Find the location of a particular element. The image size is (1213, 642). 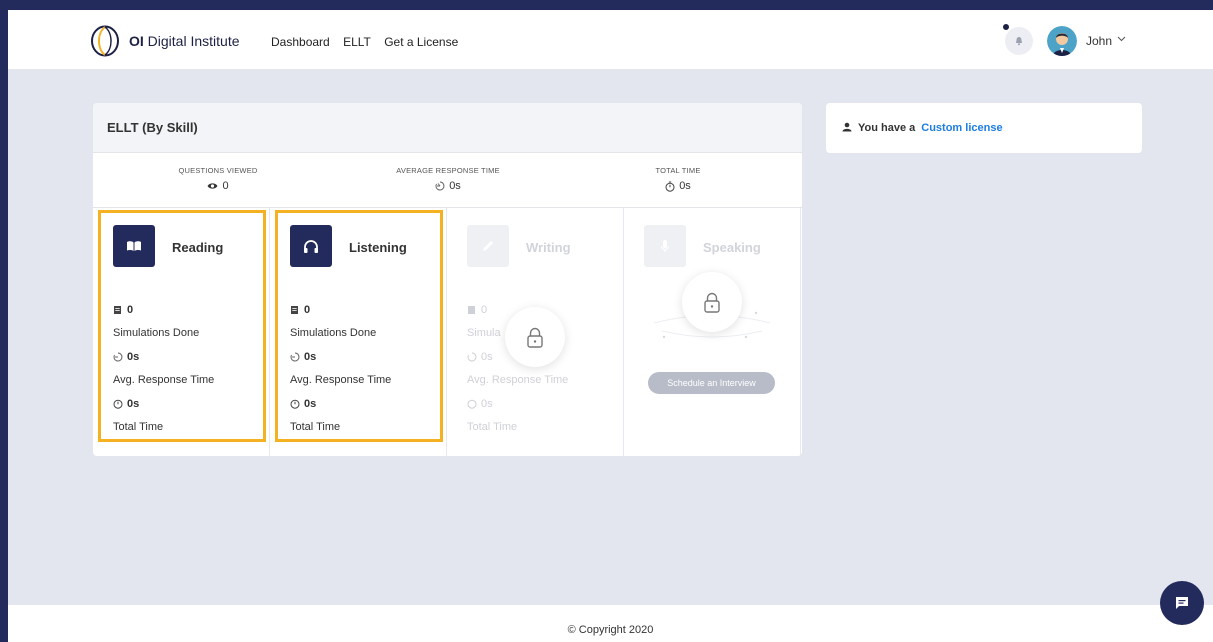

skill-name: Reading is located at coordinates (198, 247).